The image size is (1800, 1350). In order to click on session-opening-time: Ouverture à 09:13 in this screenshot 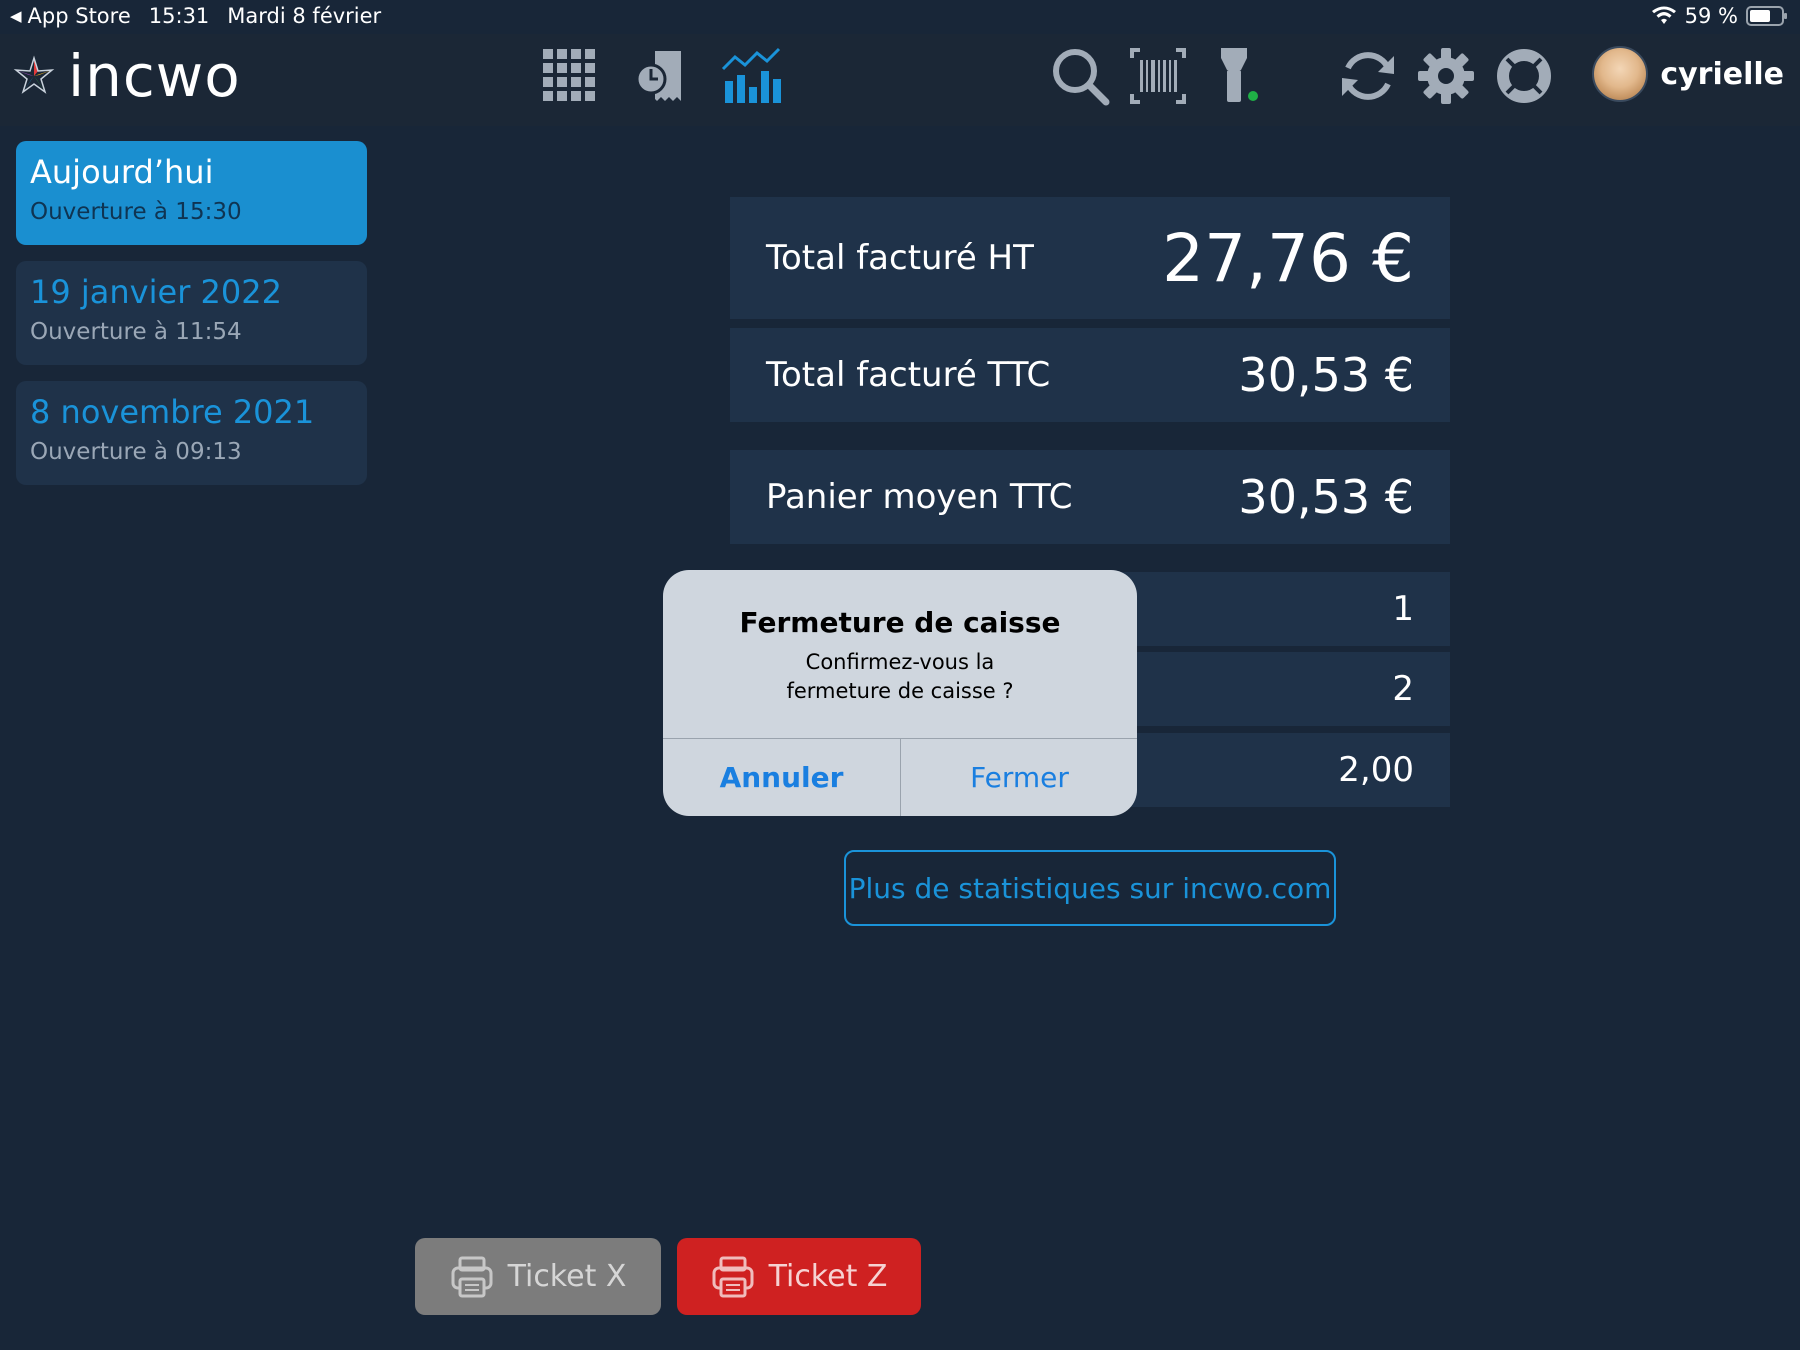, I will do `click(136, 452)`.